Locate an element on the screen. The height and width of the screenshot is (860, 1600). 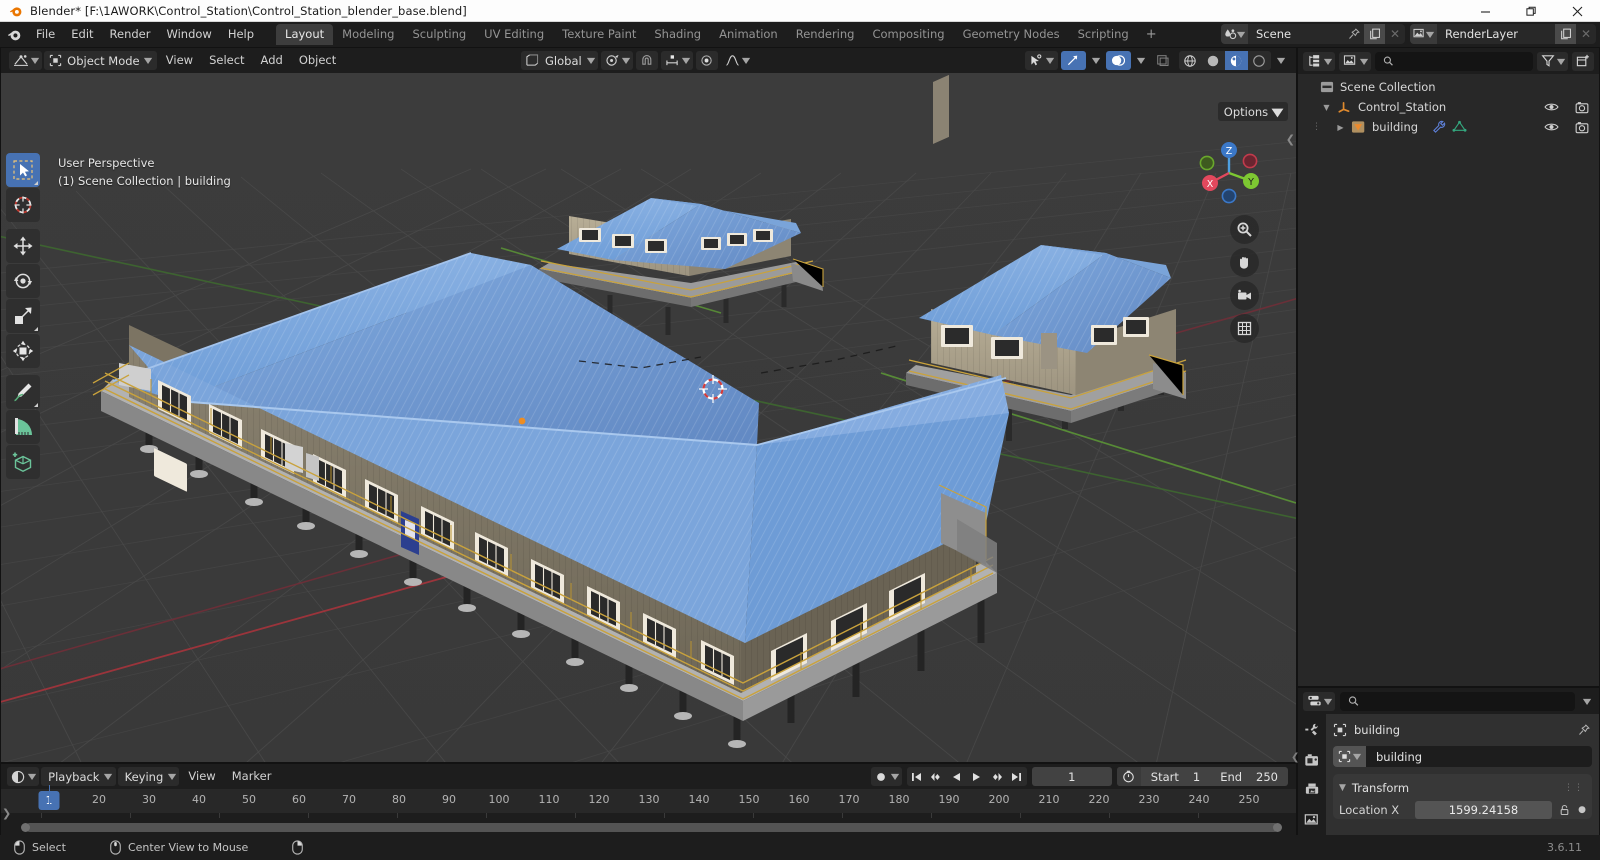
tool-rotate is located at coordinates (23, 281).